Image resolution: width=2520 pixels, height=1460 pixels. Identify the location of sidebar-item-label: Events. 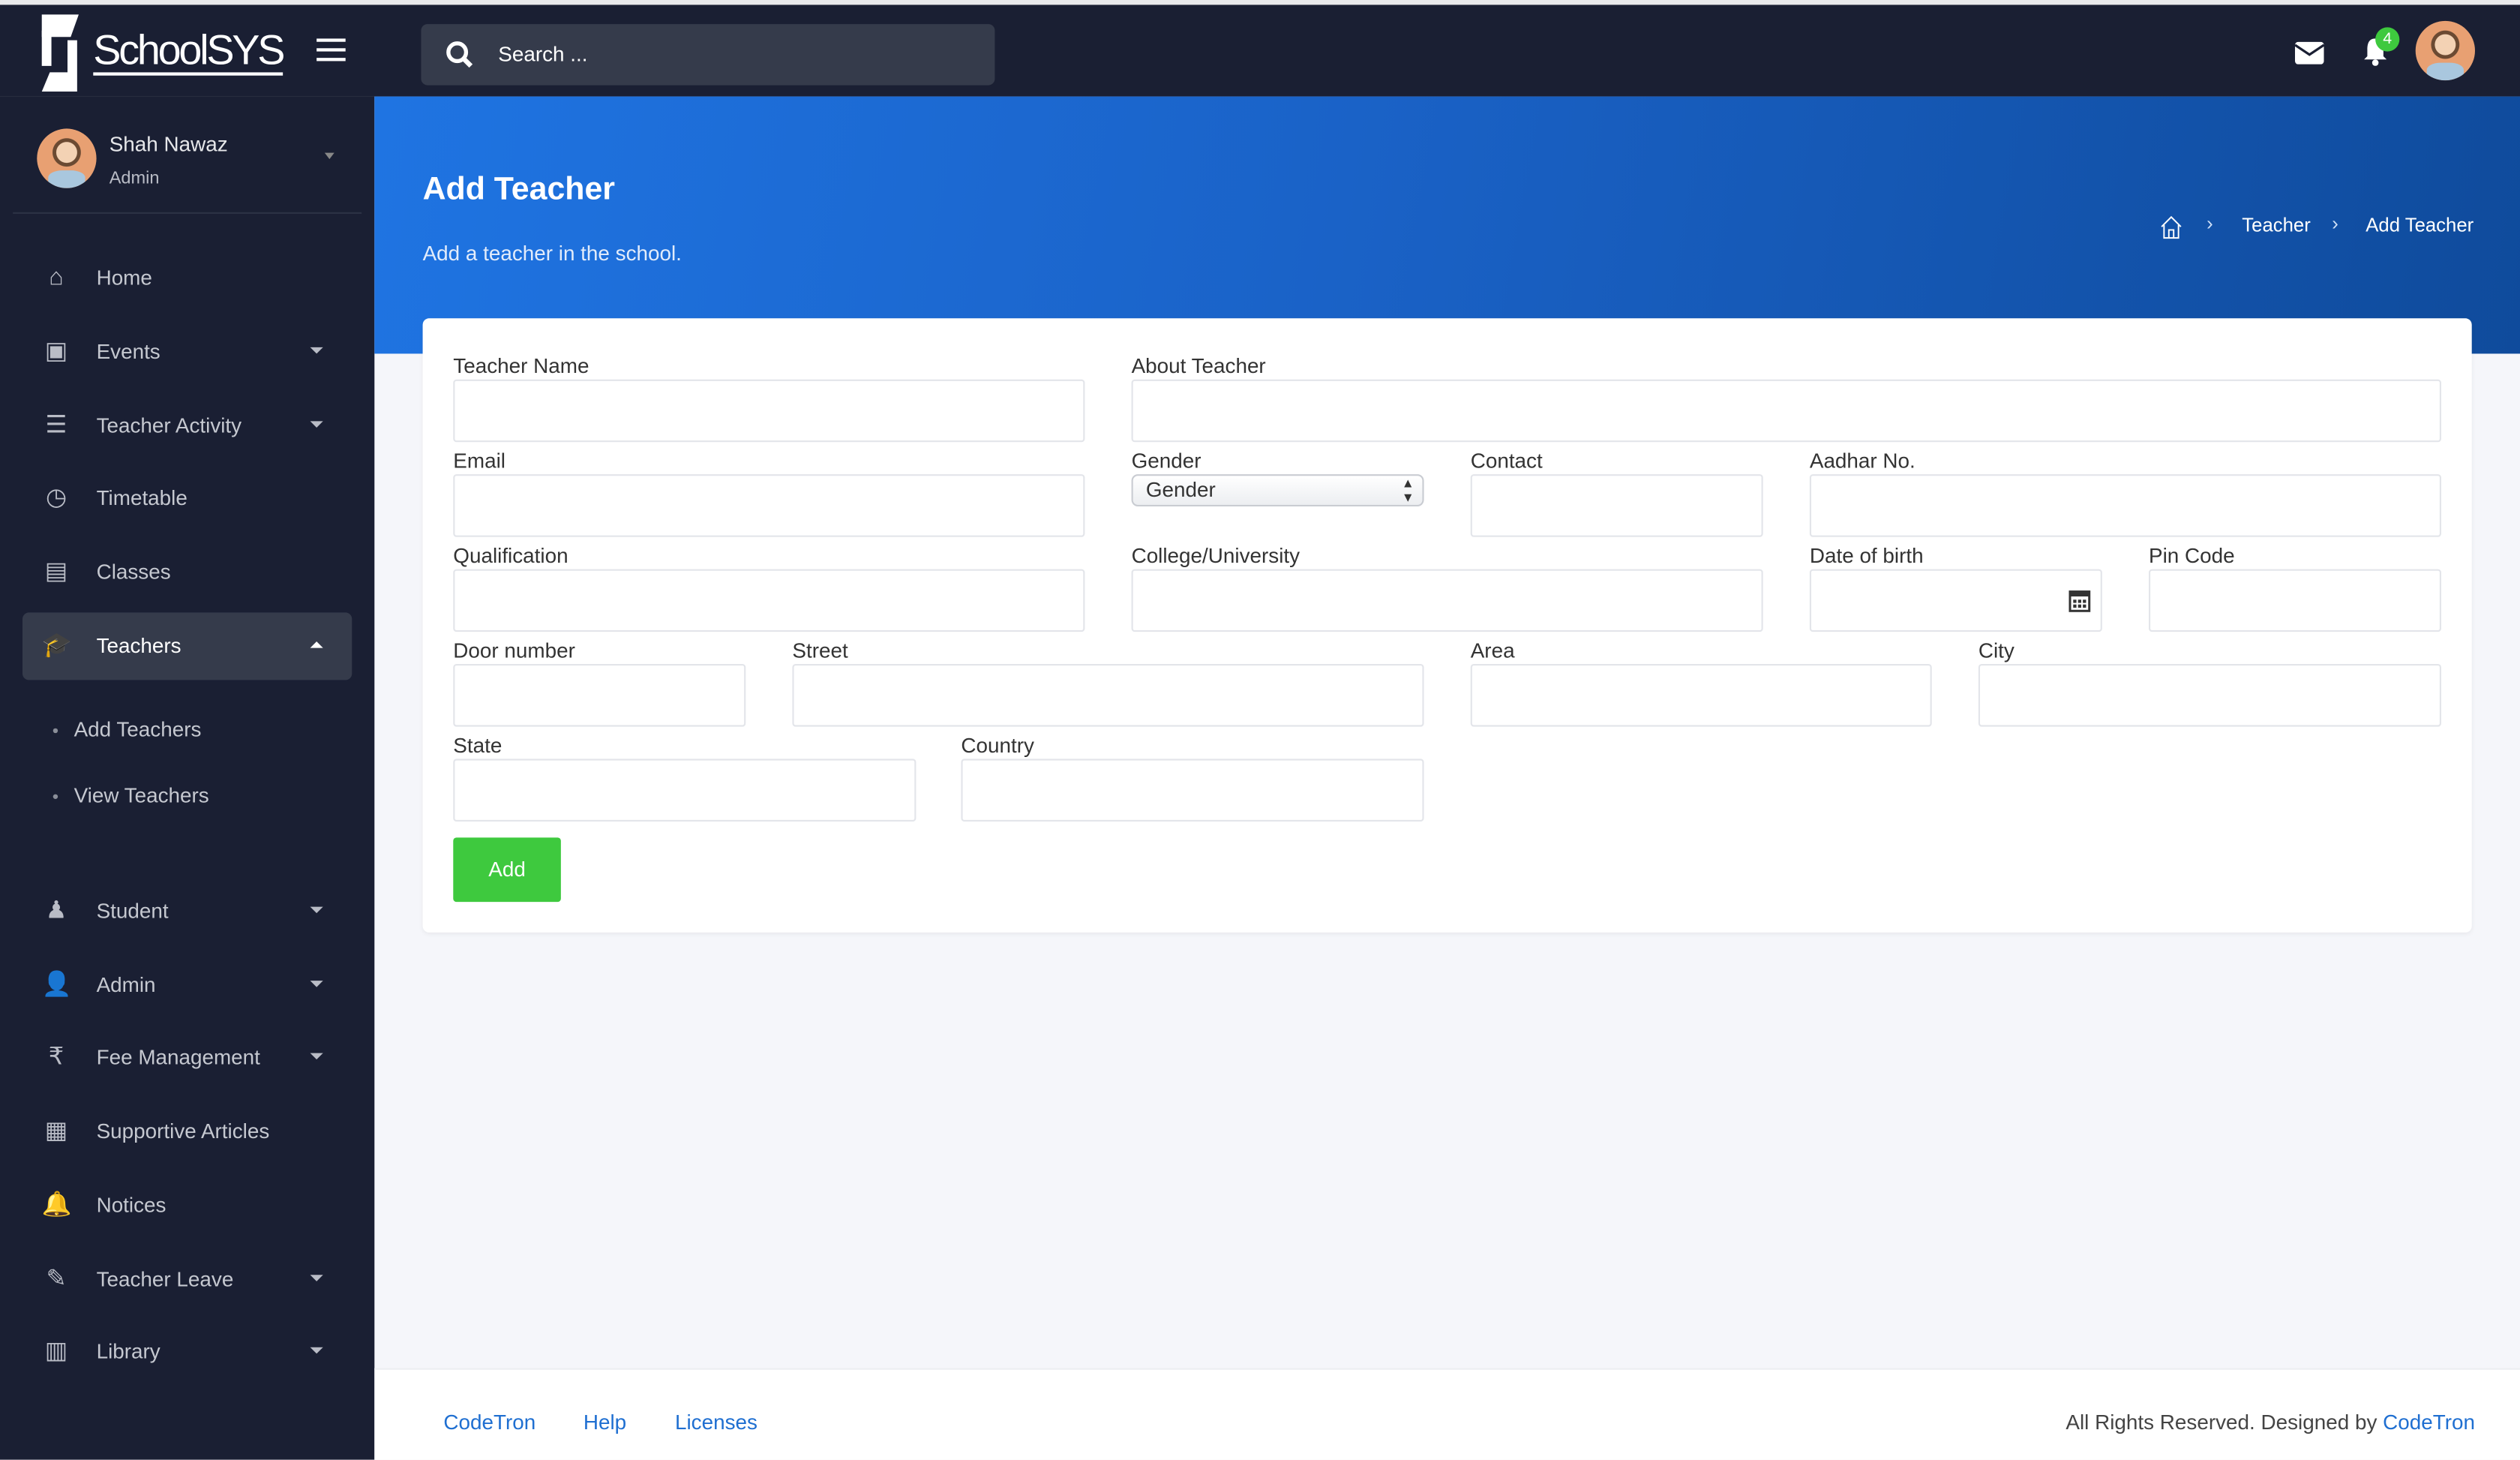
(128, 351).